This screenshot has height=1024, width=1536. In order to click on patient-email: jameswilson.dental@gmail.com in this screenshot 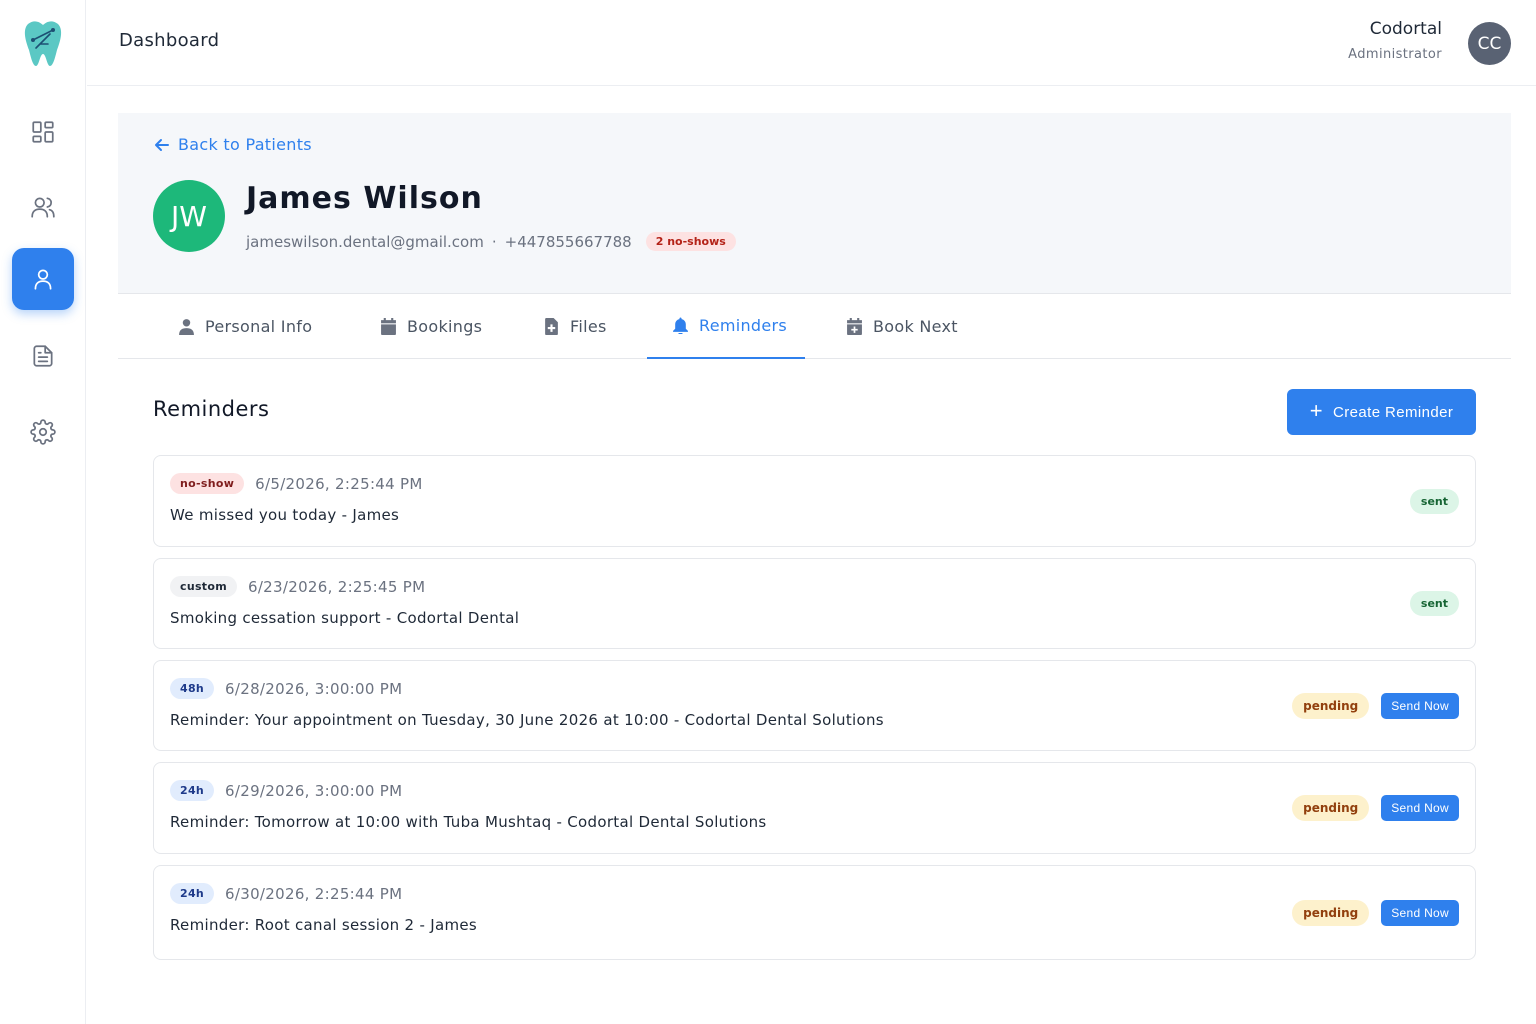, I will do `click(365, 241)`.